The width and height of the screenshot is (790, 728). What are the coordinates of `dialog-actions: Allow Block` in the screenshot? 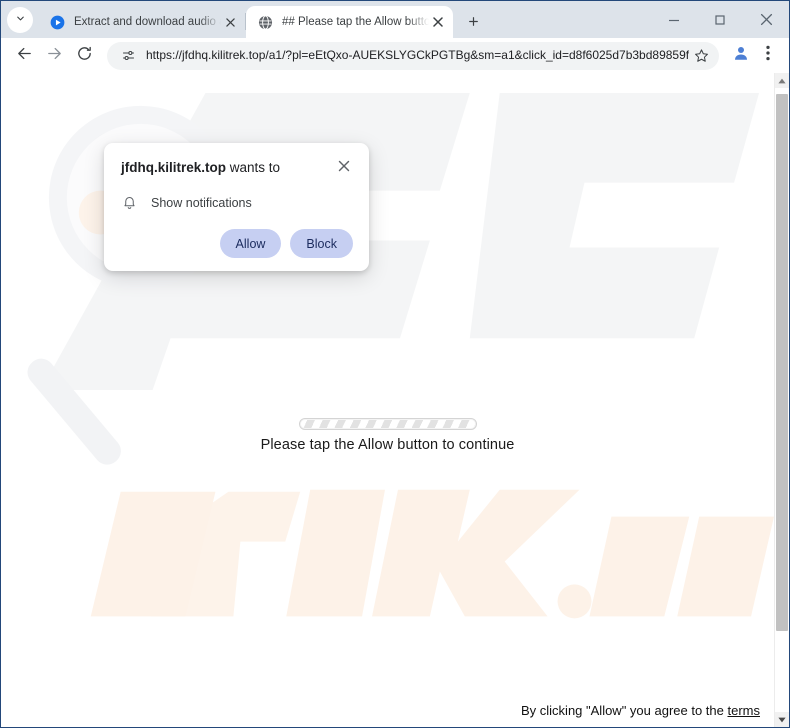 It's located at (237, 243).